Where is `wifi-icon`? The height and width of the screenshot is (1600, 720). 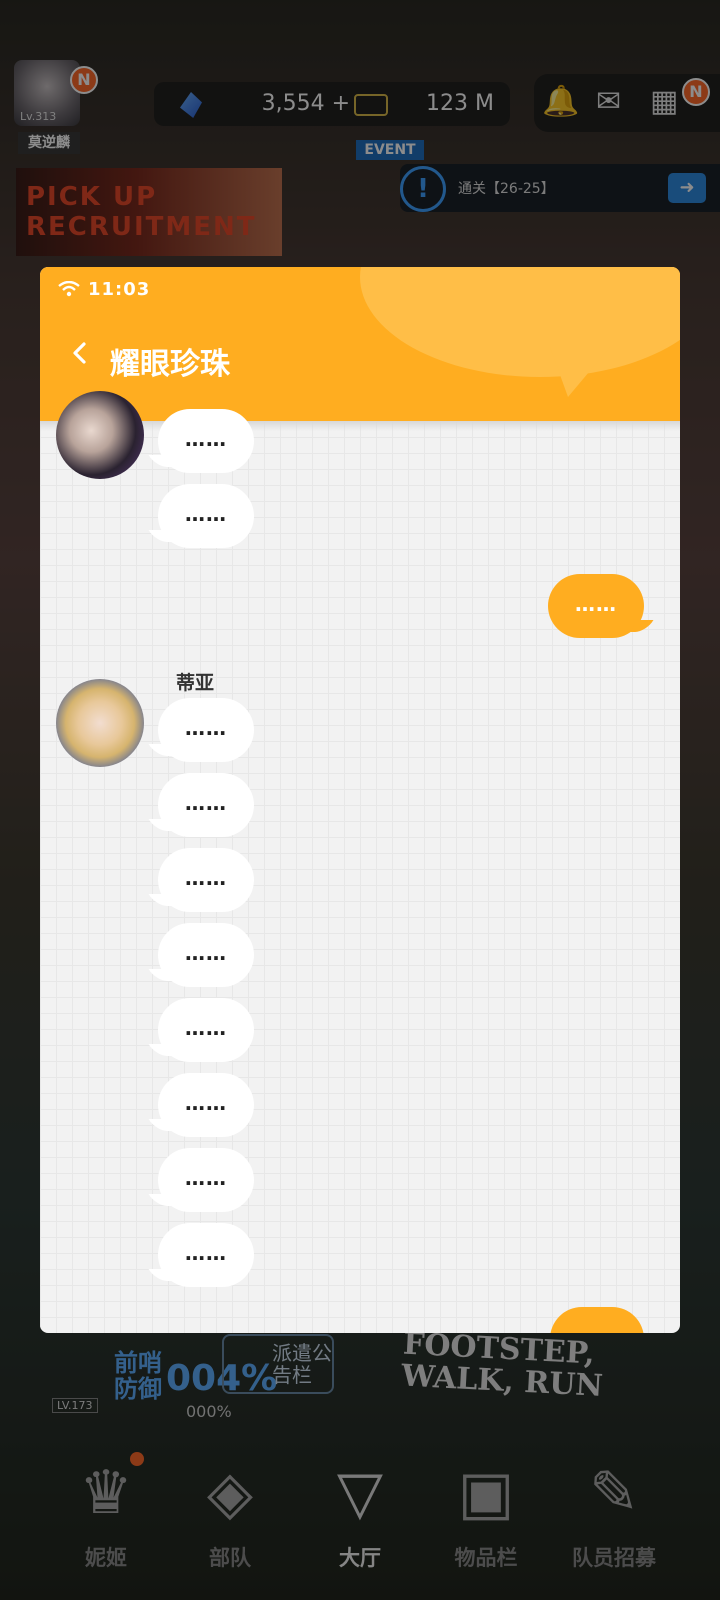
wifi-icon is located at coordinates (69, 289).